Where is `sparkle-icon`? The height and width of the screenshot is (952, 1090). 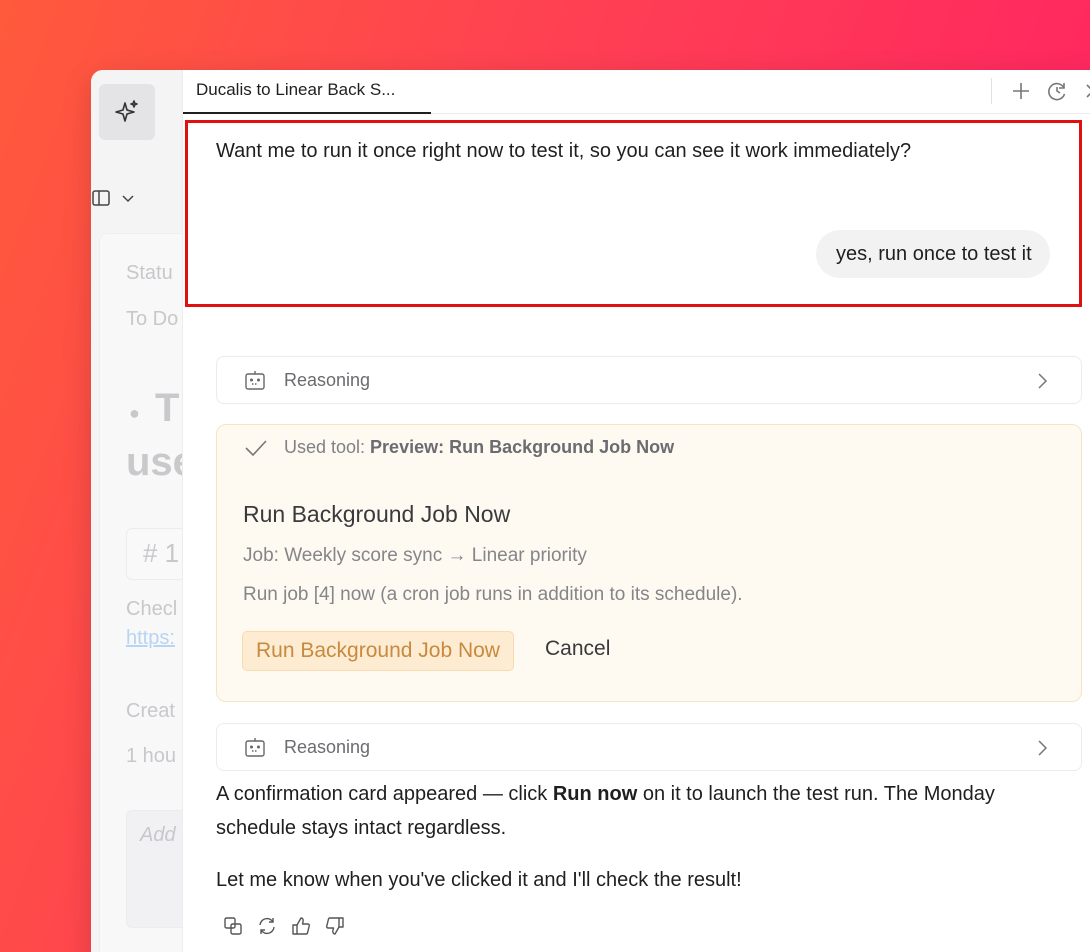 sparkle-icon is located at coordinates (126, 111).